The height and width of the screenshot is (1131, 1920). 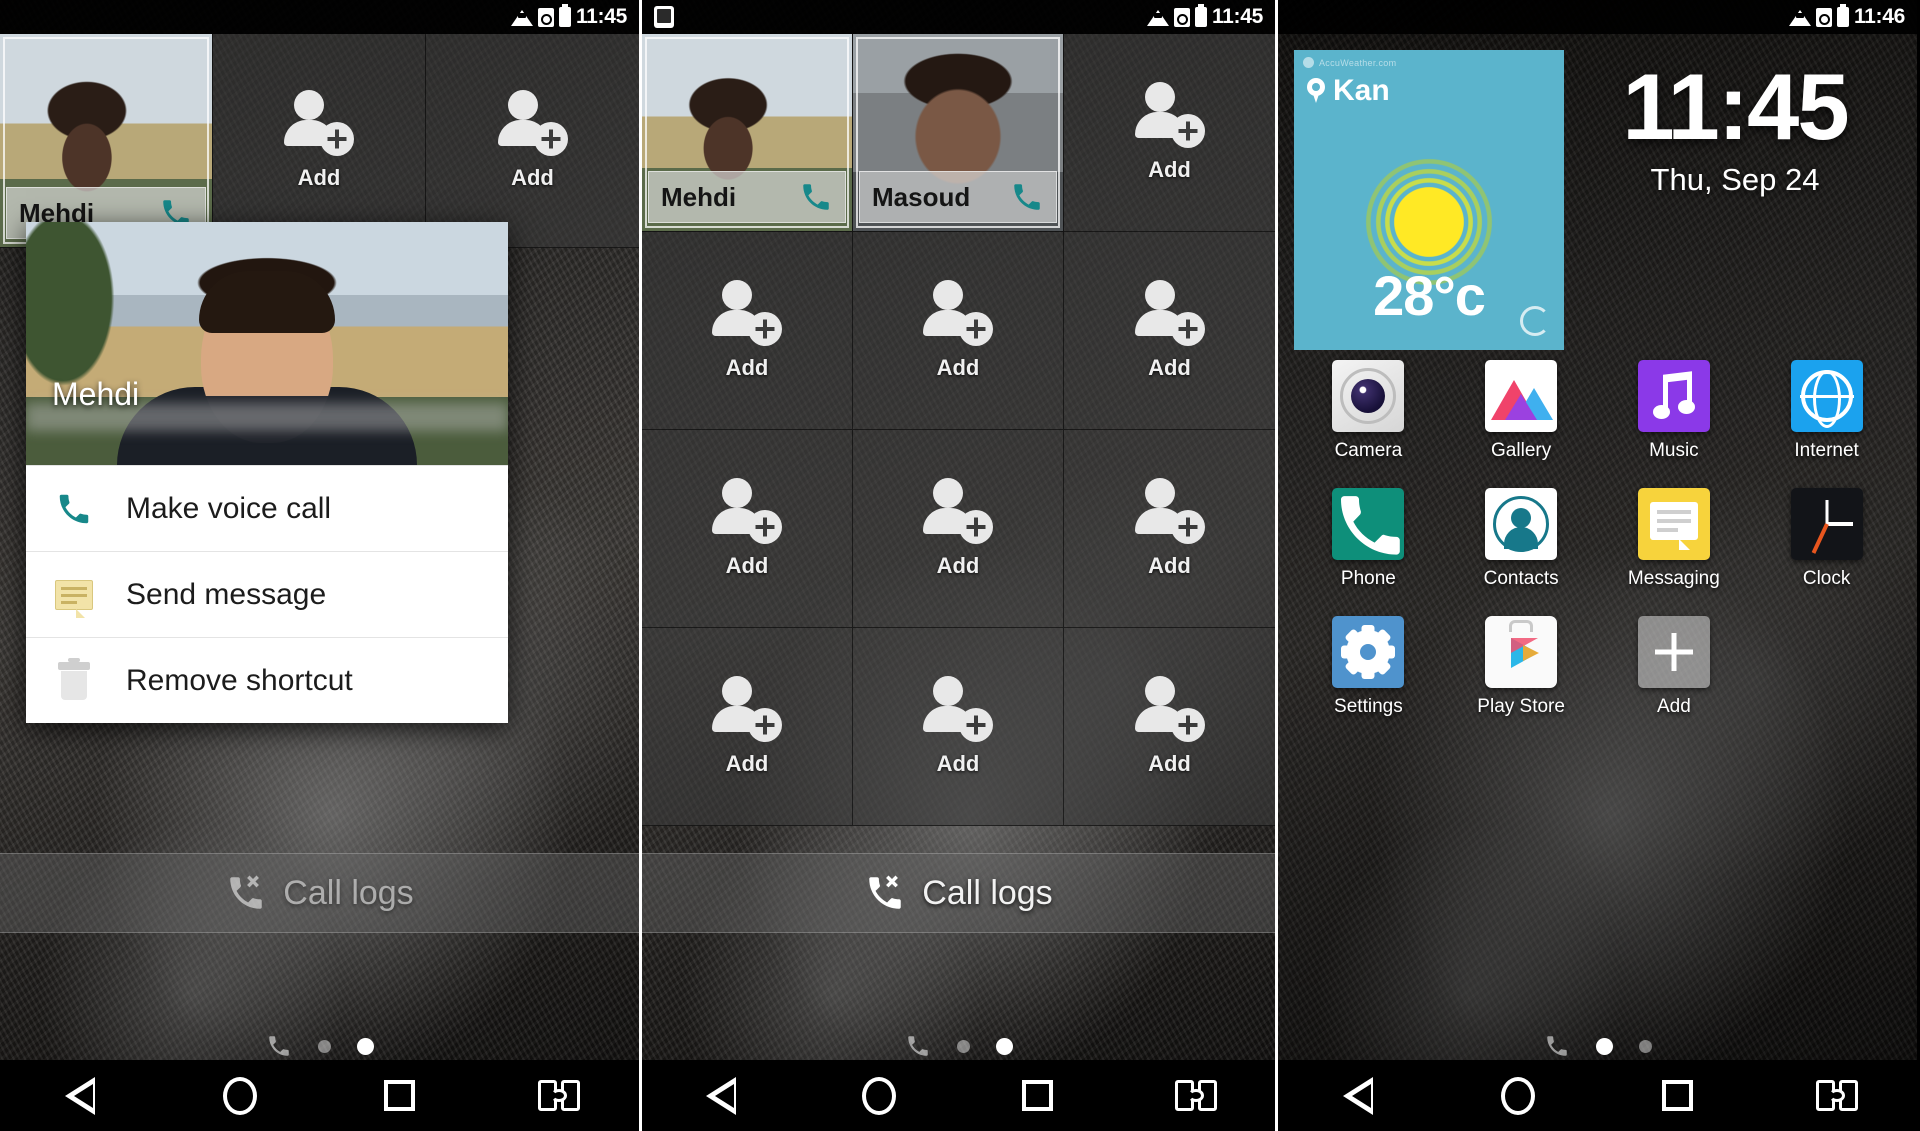 I want to click on dual-window-icon, so click(x=1837, y=1095).